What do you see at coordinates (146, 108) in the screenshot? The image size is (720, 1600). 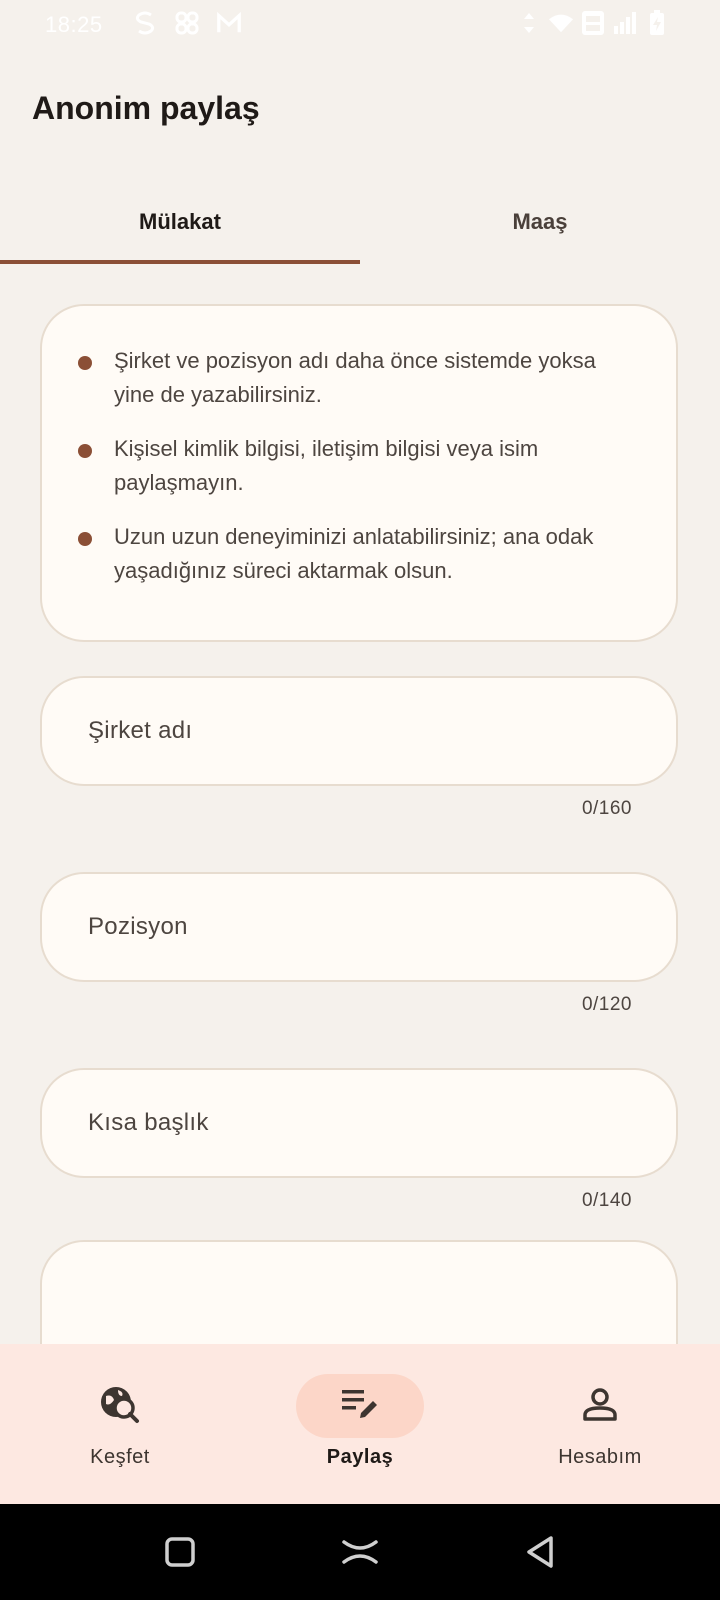 I see `page-title: Anonim paylaş` at bounding box center [146, 108].